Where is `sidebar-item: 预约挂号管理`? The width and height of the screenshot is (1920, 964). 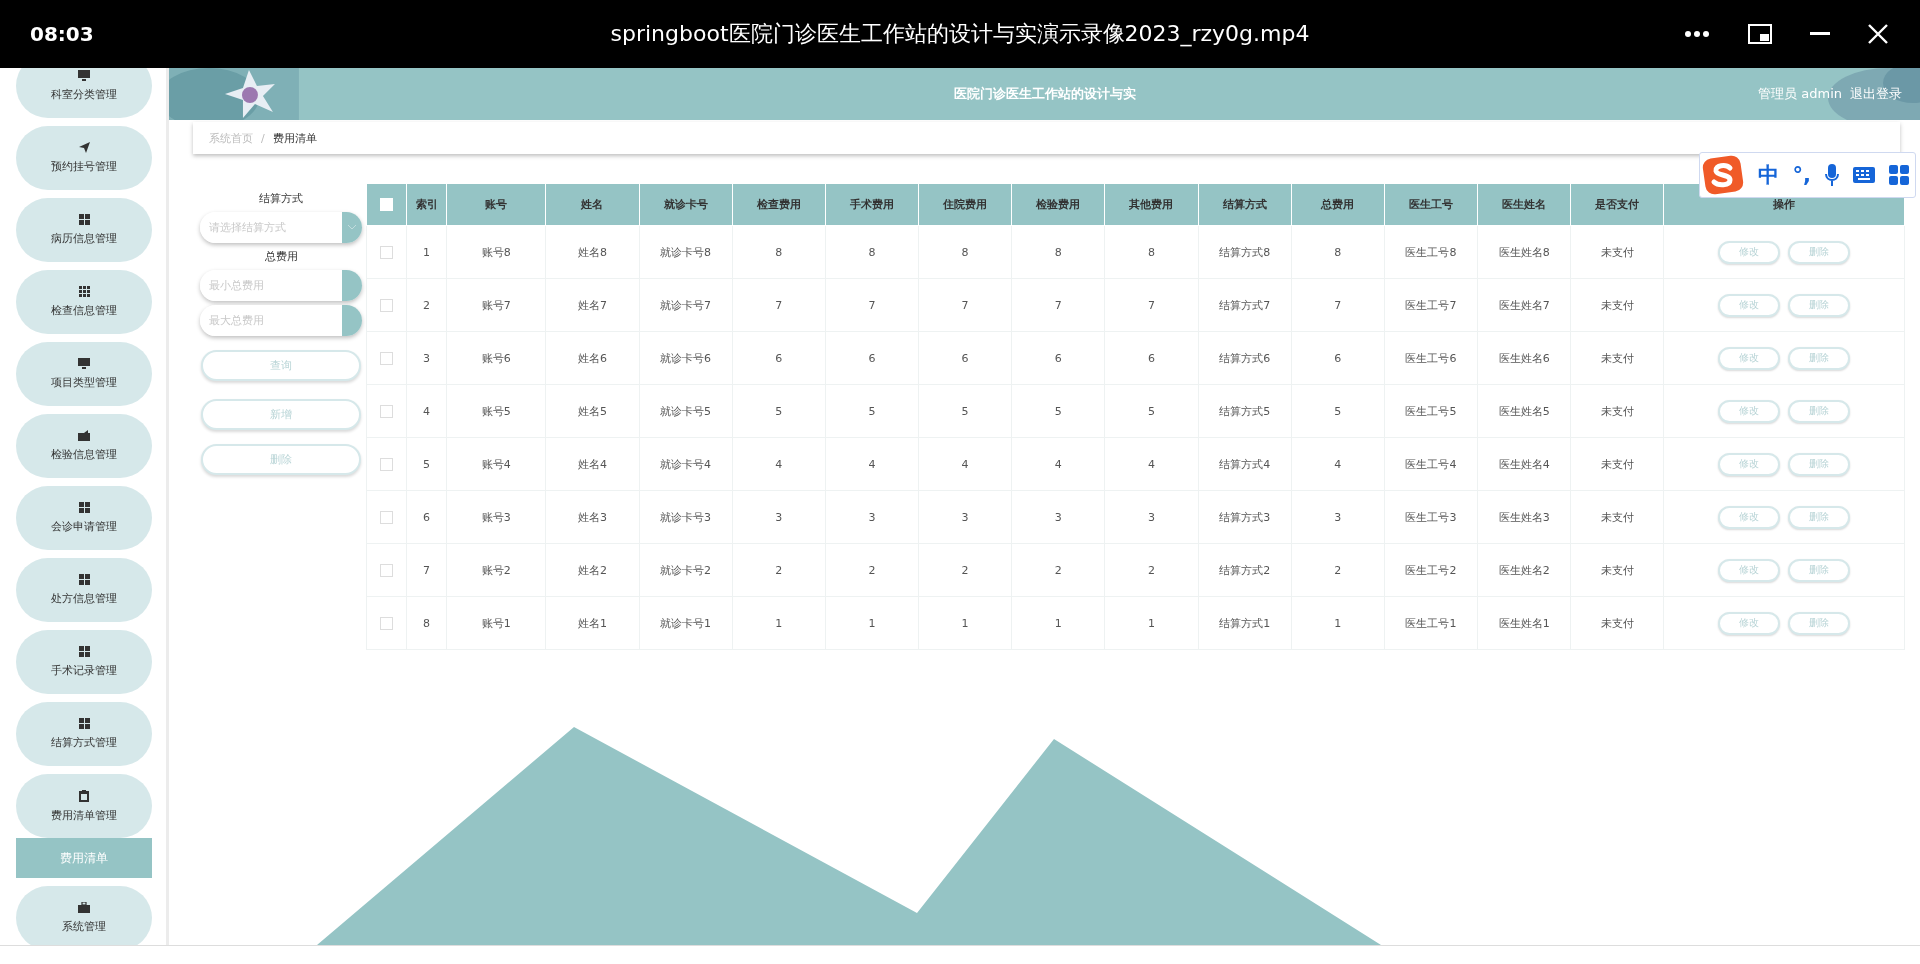
sidebar-item: 预约挂号管理 is located at coordinates (84, 158).